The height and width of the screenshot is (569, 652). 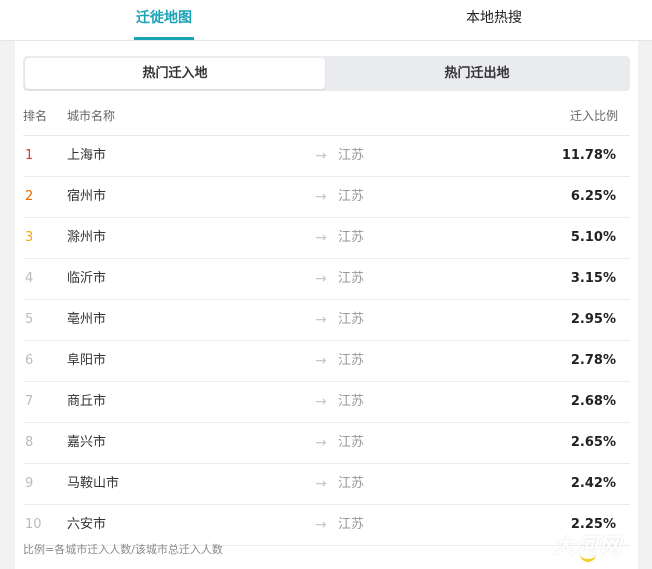 I want to click on inbound-ratio: 6.25%, so click(x=593, y=196).